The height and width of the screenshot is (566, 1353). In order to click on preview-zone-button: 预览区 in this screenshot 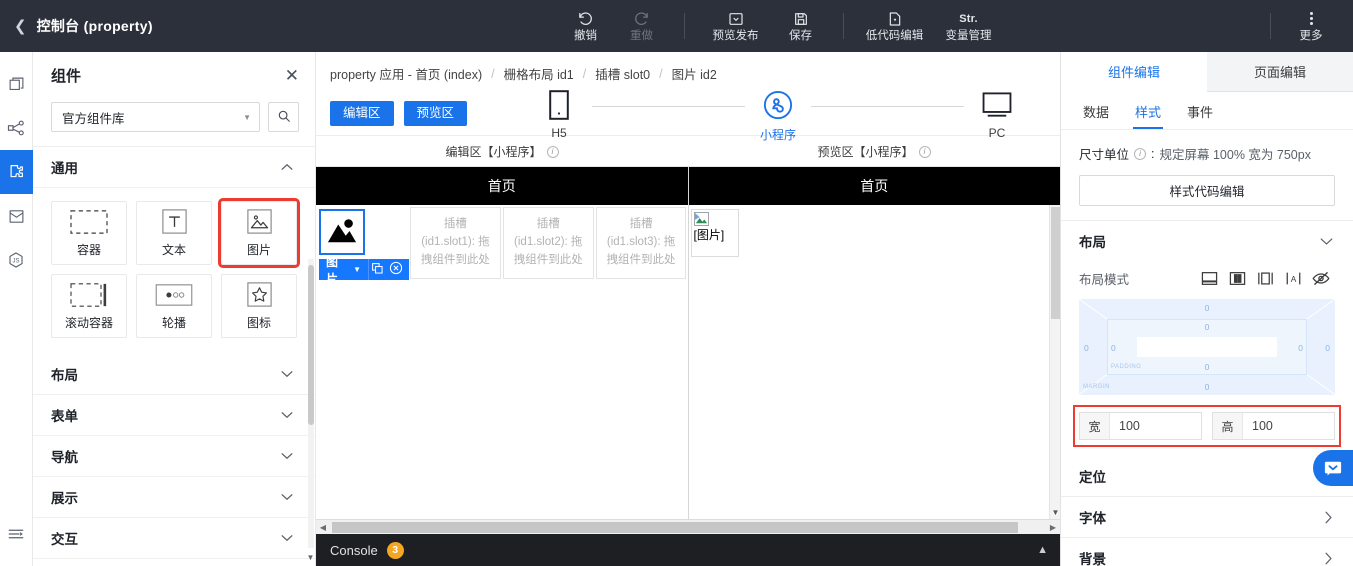, I will do `click(435, 113)`.